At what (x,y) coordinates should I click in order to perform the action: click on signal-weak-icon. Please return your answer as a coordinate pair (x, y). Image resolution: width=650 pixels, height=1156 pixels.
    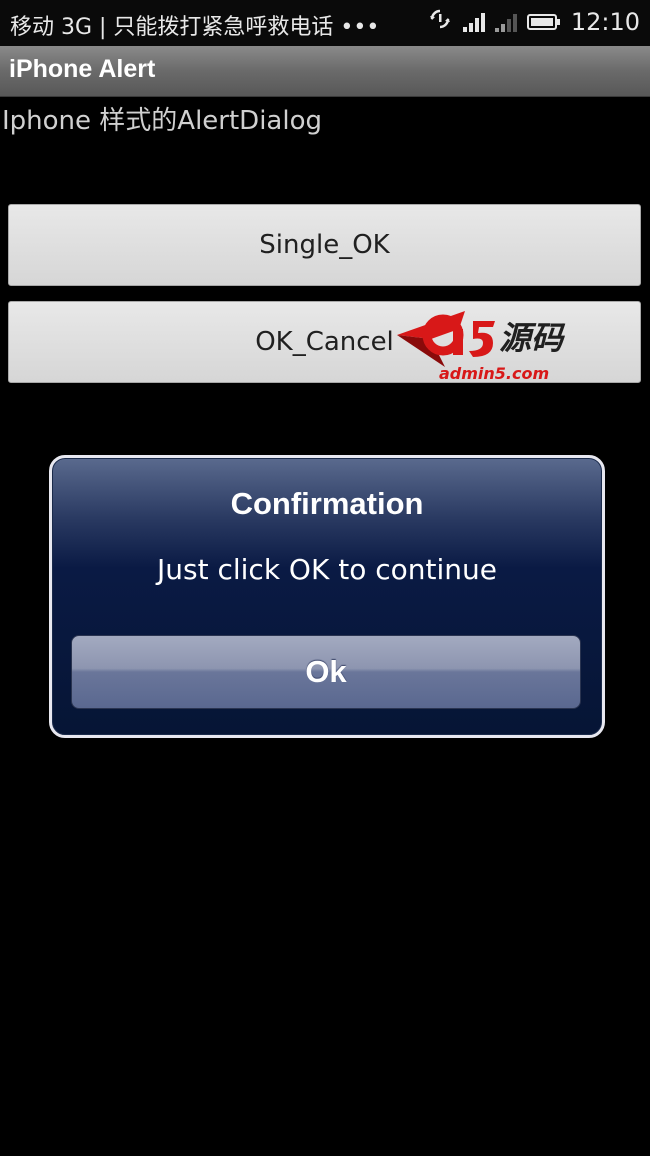
    Looking at the image, I should click on (505, 22).